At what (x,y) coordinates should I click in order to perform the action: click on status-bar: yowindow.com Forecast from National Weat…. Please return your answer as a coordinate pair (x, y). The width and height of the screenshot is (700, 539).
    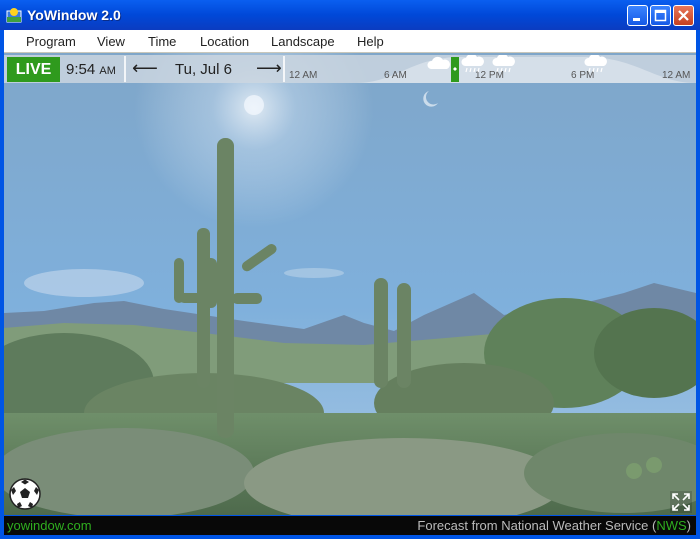
    Looking at the image, I should click on (350, 525).